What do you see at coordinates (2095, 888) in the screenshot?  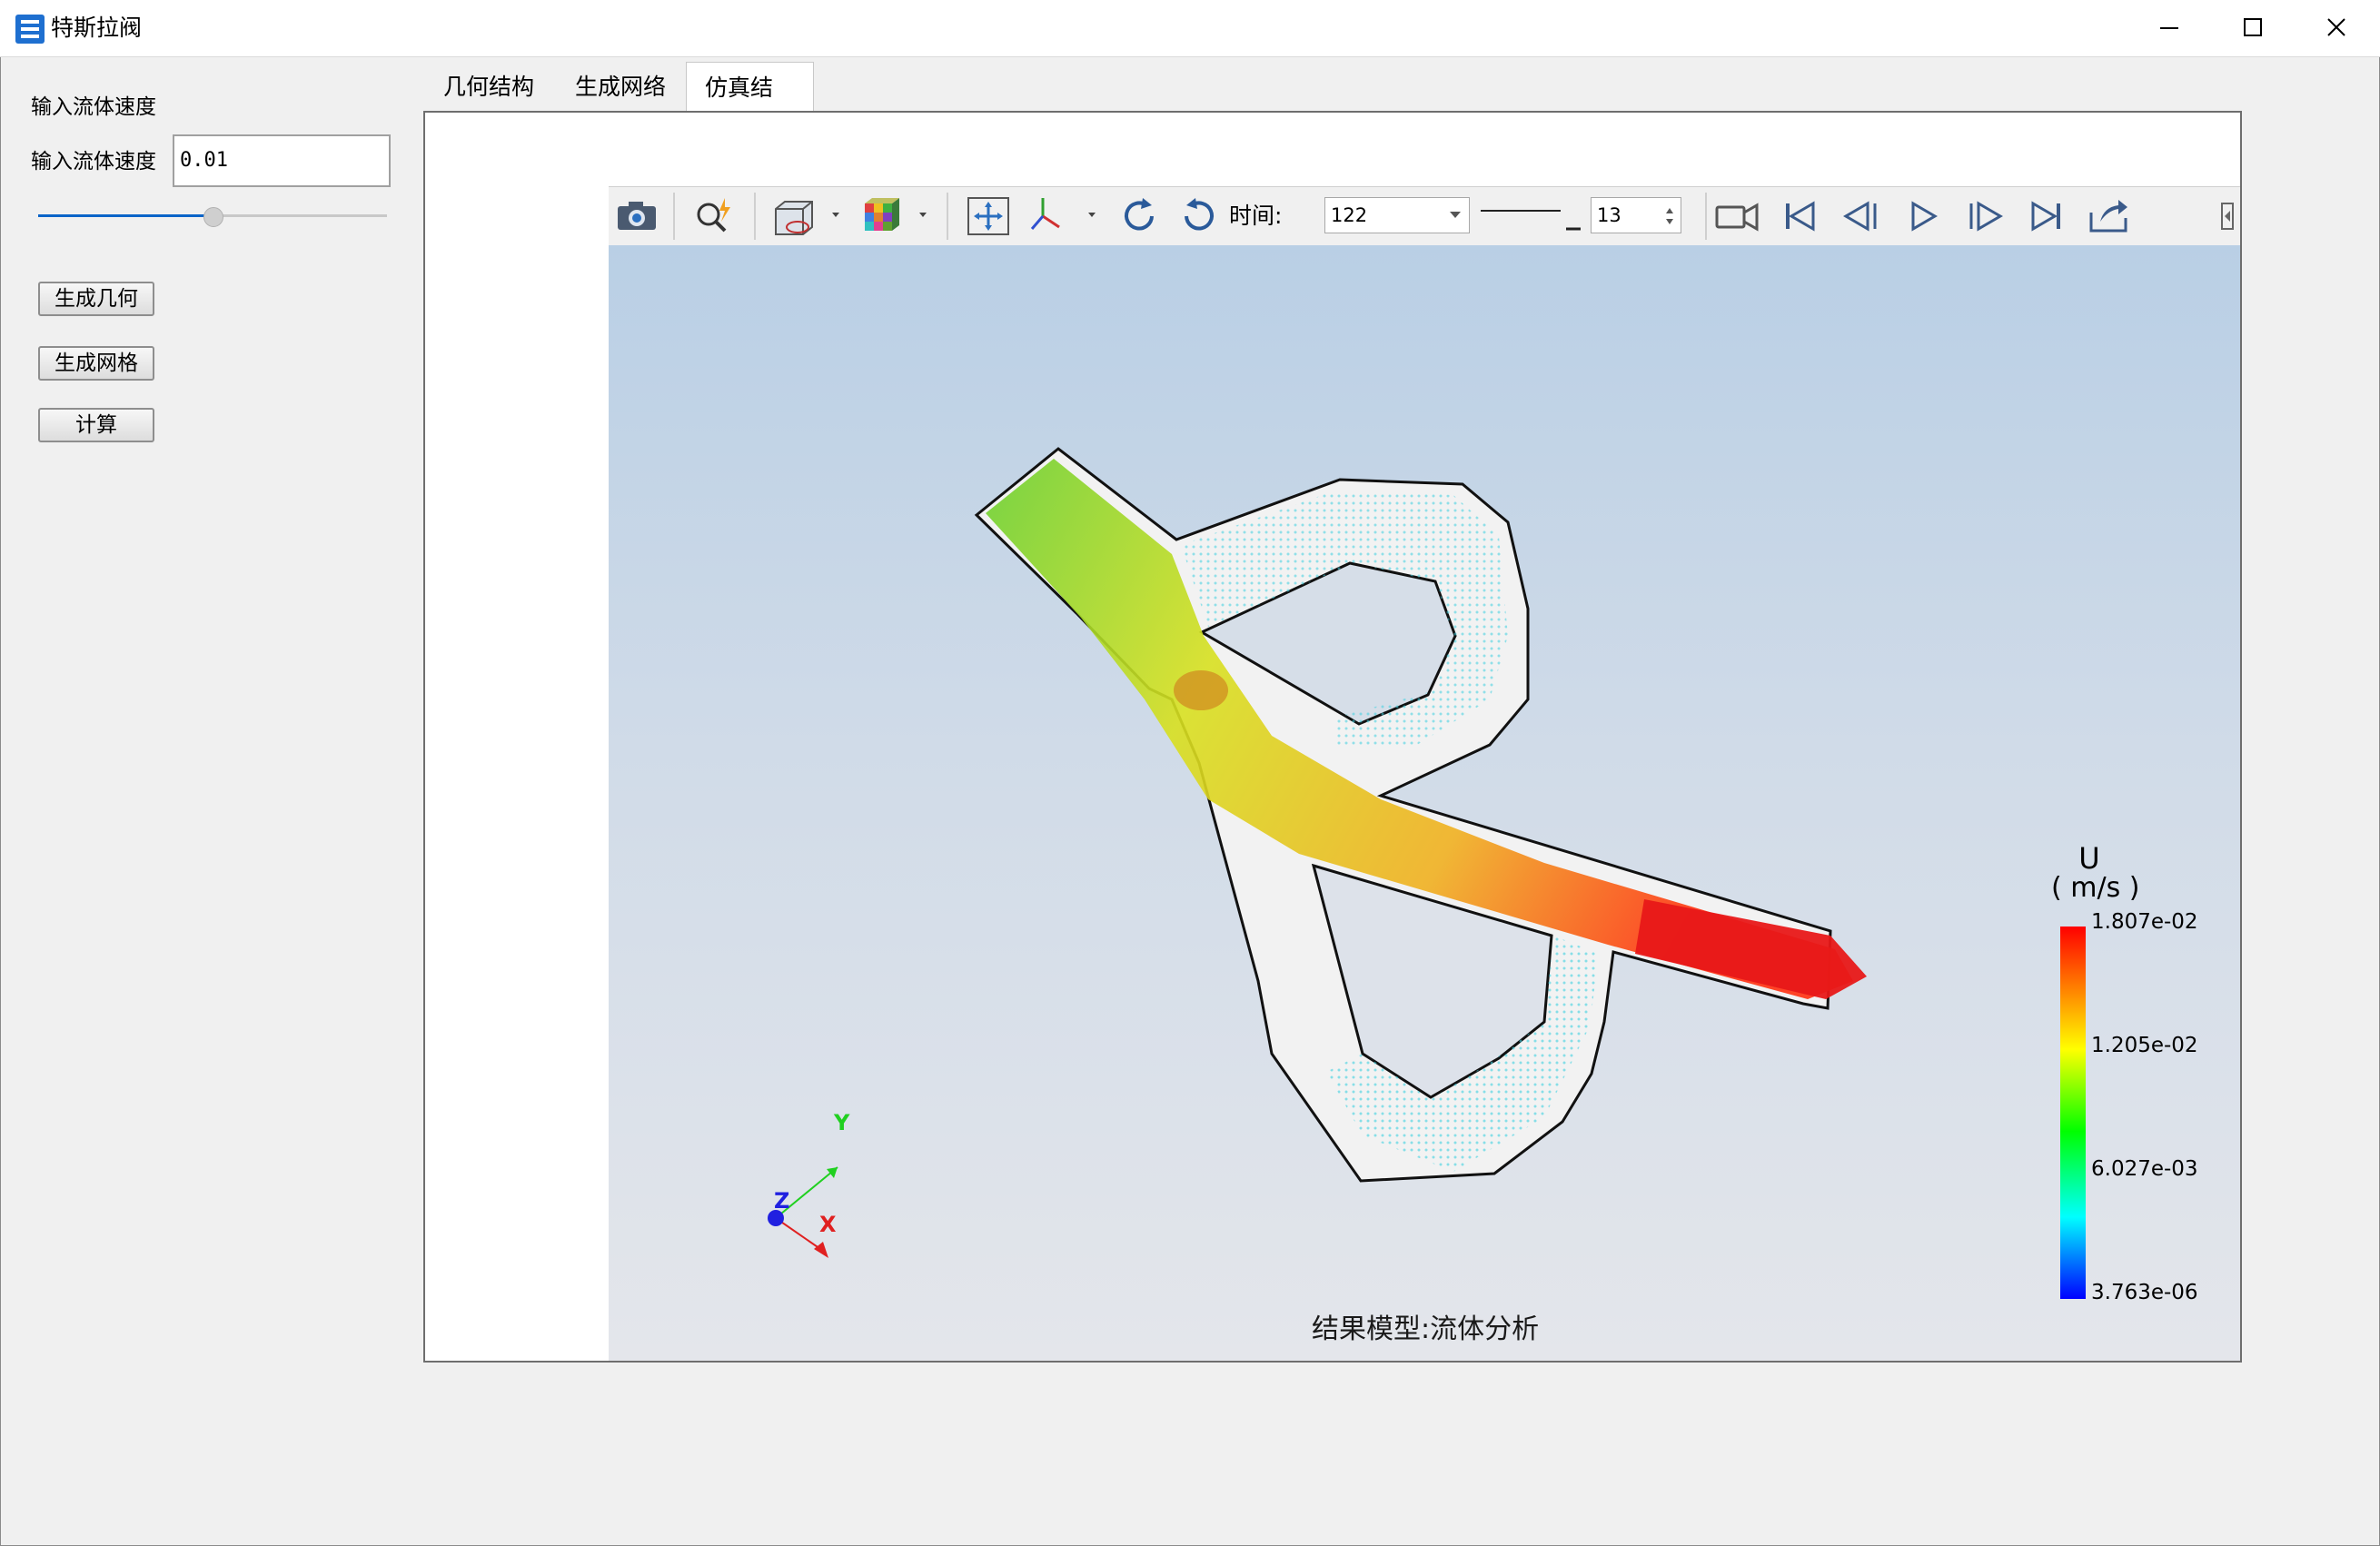 I see `legend-unit: ( m/s )` at bounding box center [2095, 888].